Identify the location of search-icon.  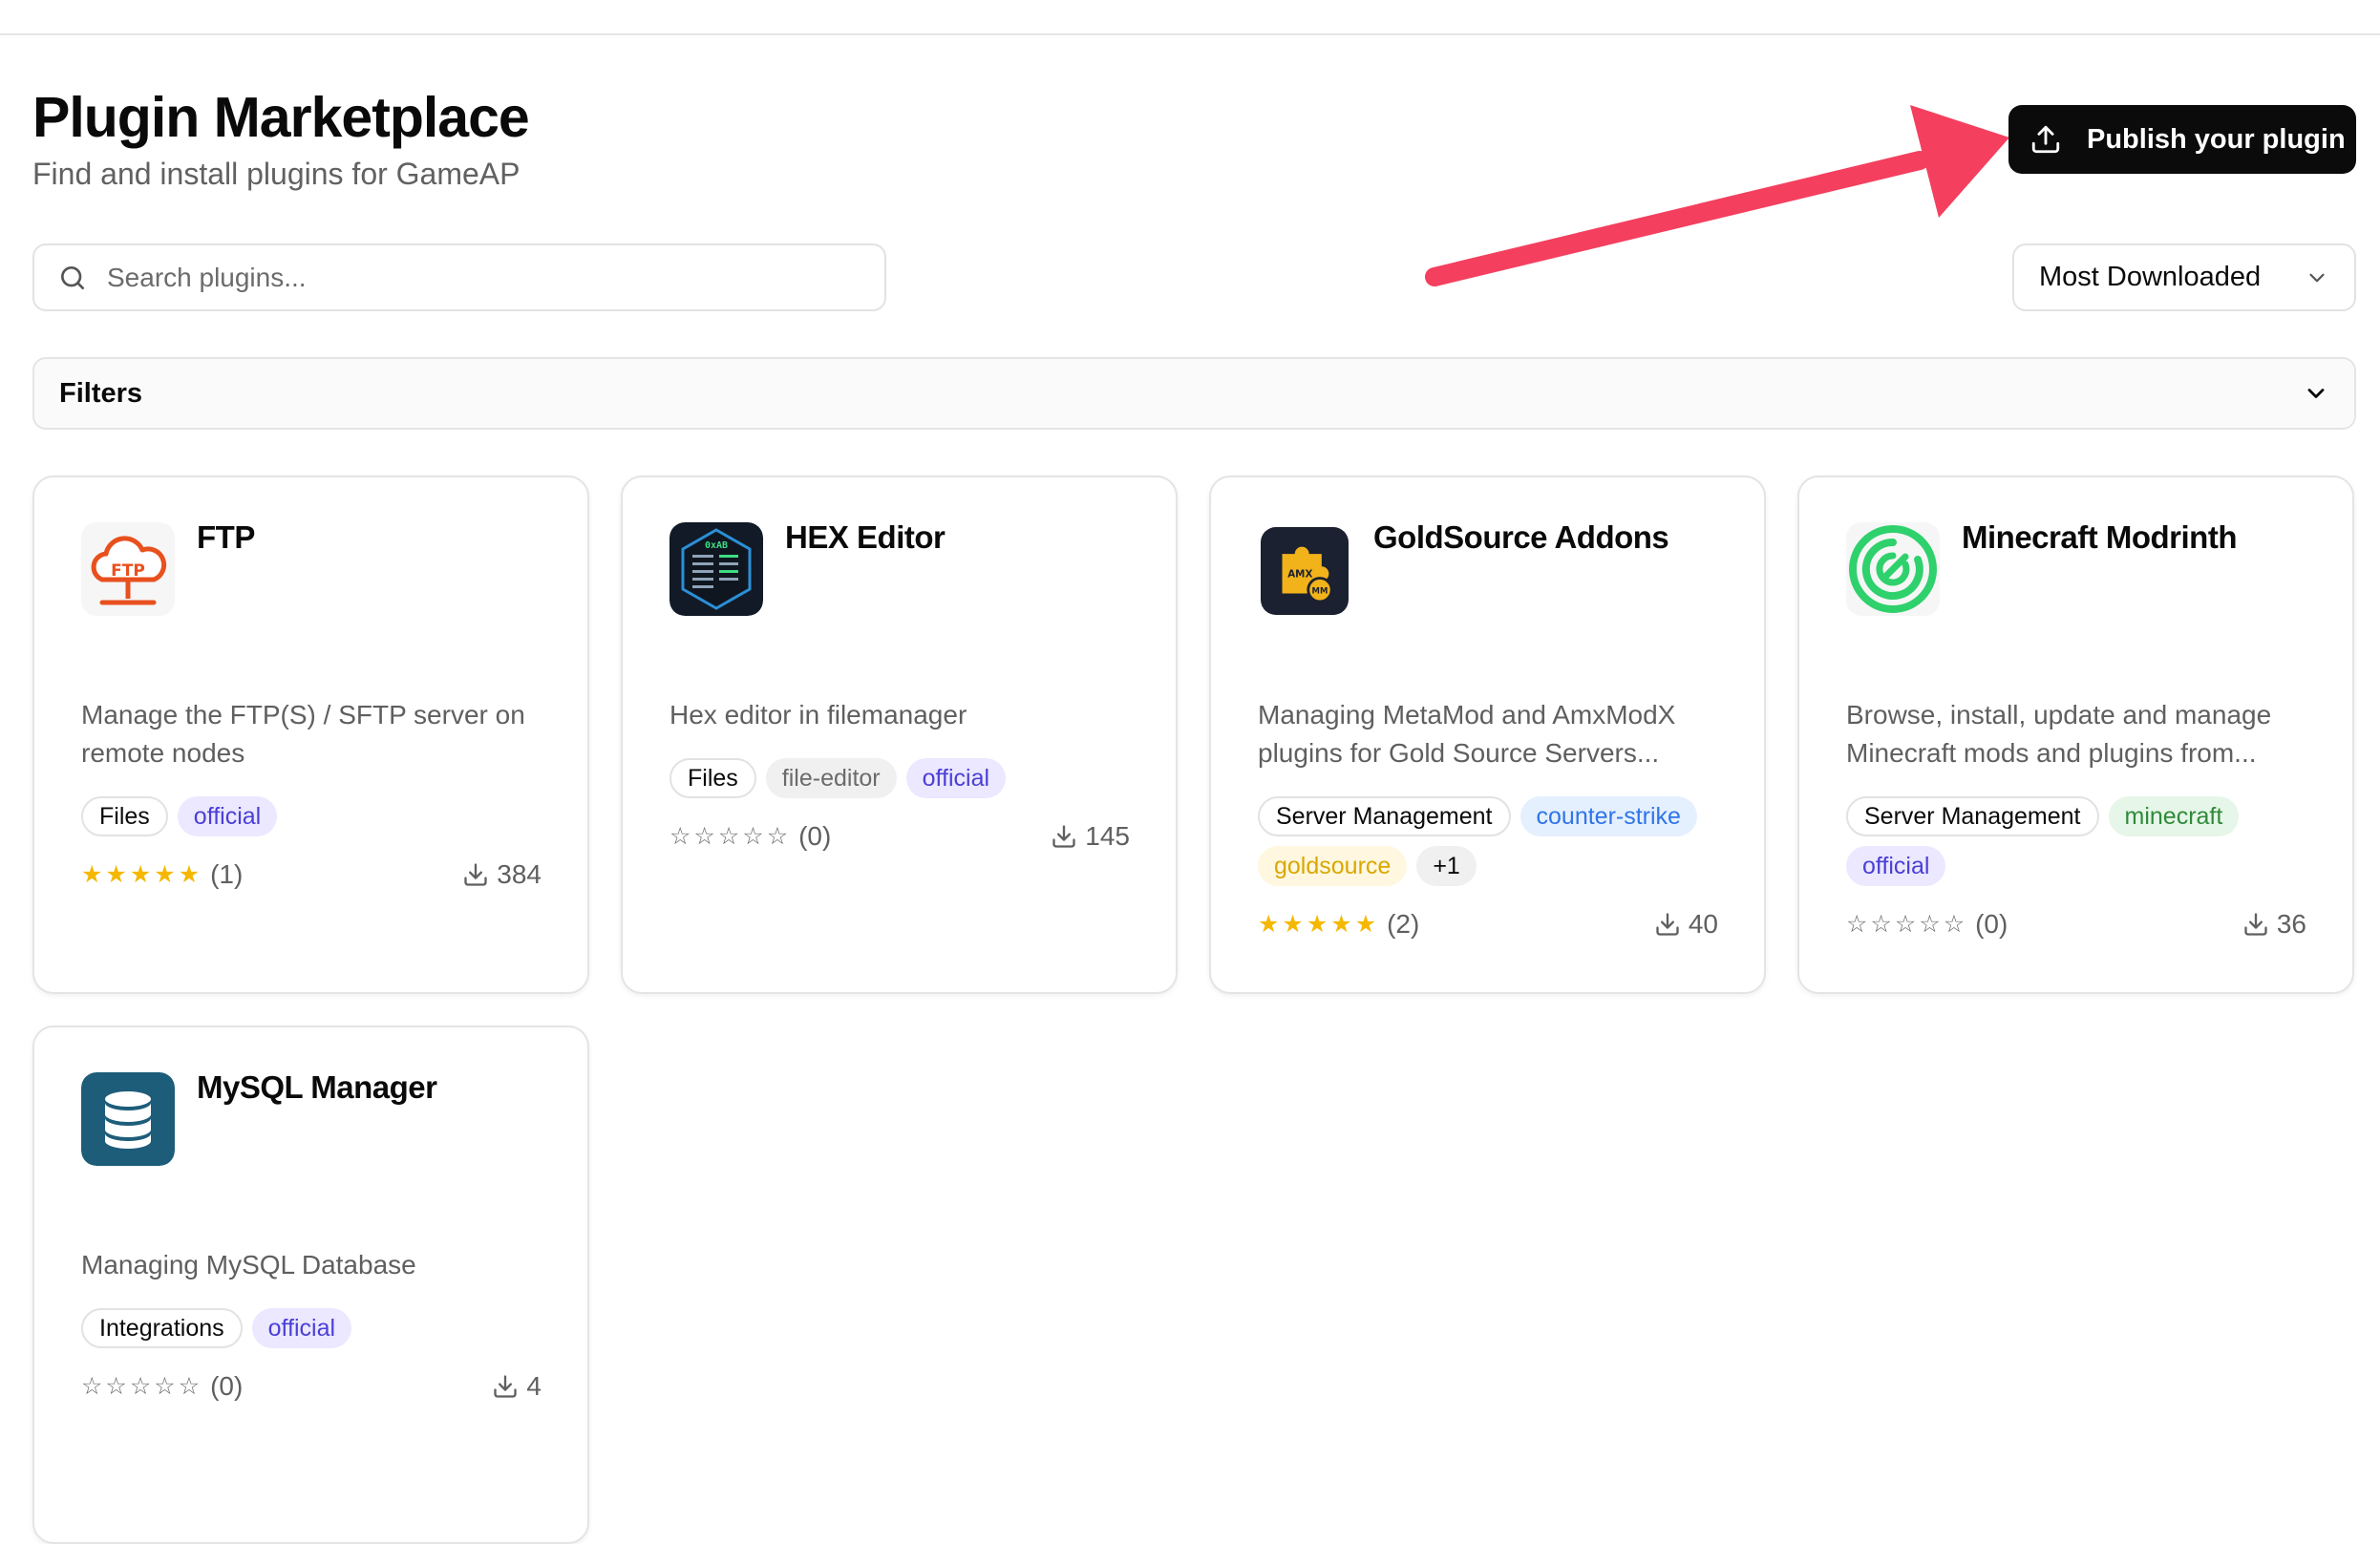
(73, 277).